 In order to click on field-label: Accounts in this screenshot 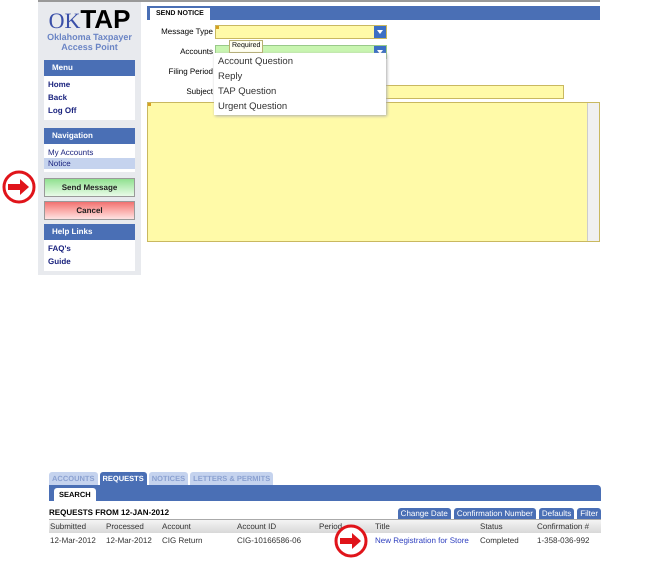, I will do `click(196, 52)`.